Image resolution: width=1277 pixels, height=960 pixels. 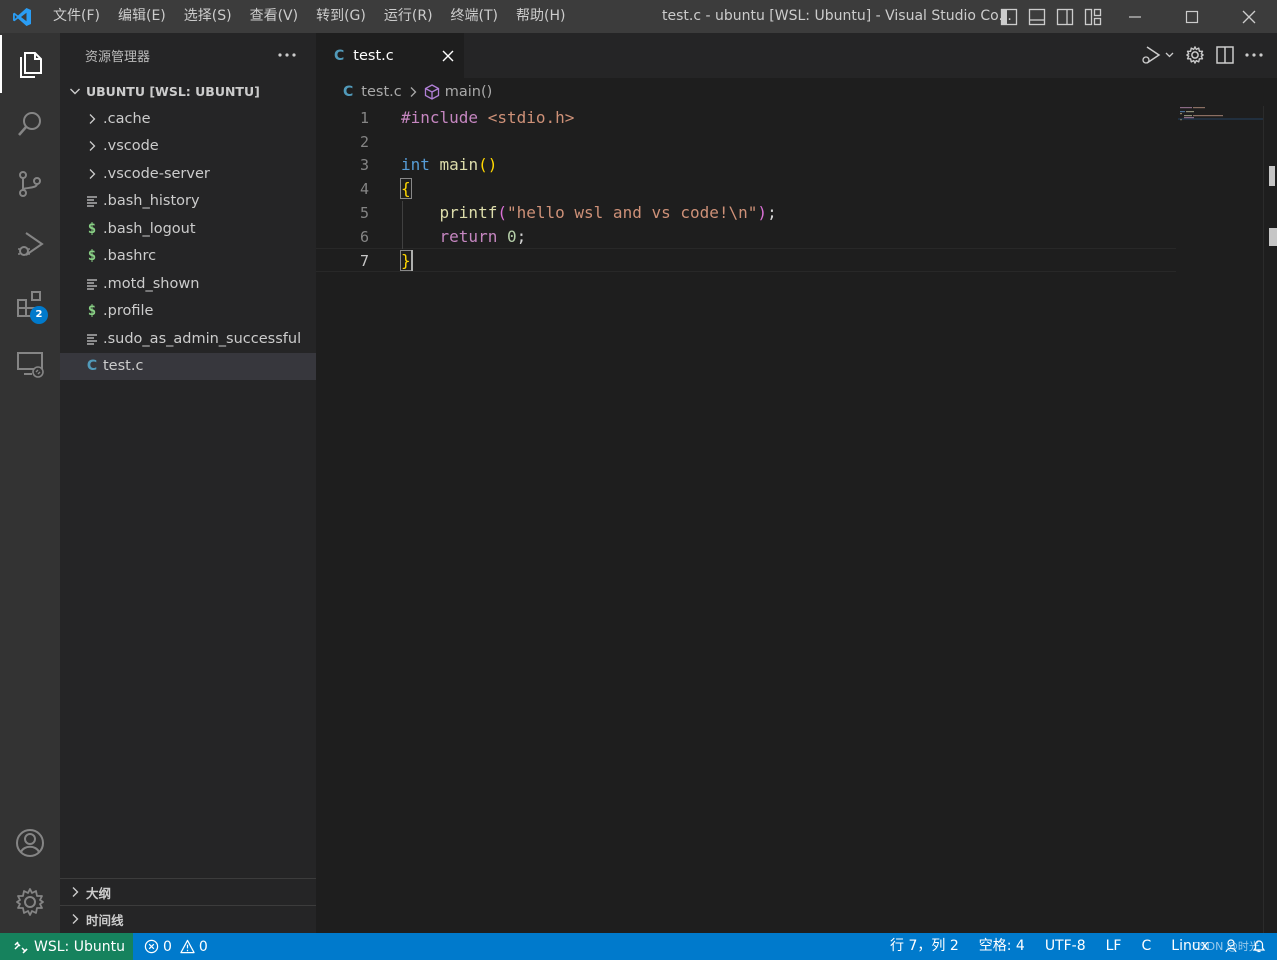 What do you see at coordinates (105, 920) in the screenshot?
I see `timeline-label: 时间线` at bounding box center [105, 920].